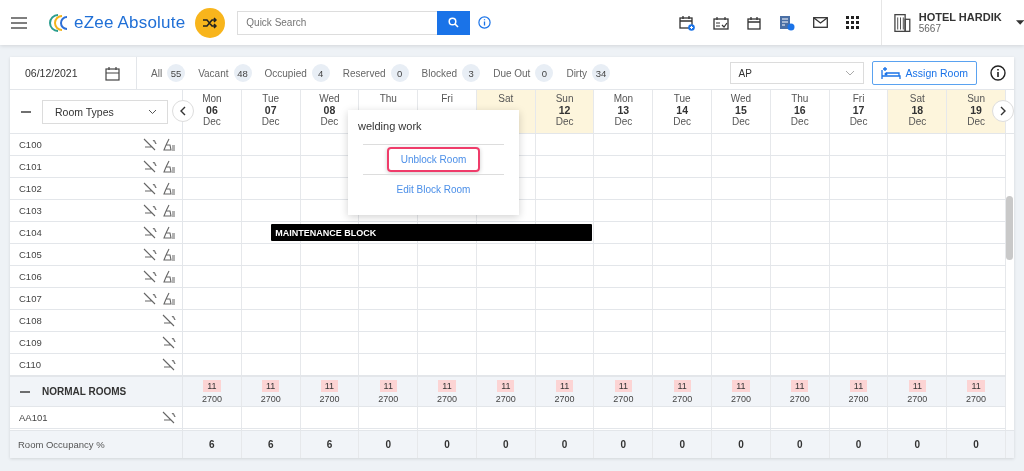 The image size is (1024, 471). What do you see at coordinates (930, 28) in the screenshot?
I see `hotel-code: 5667` at bounding box center [930, 28].